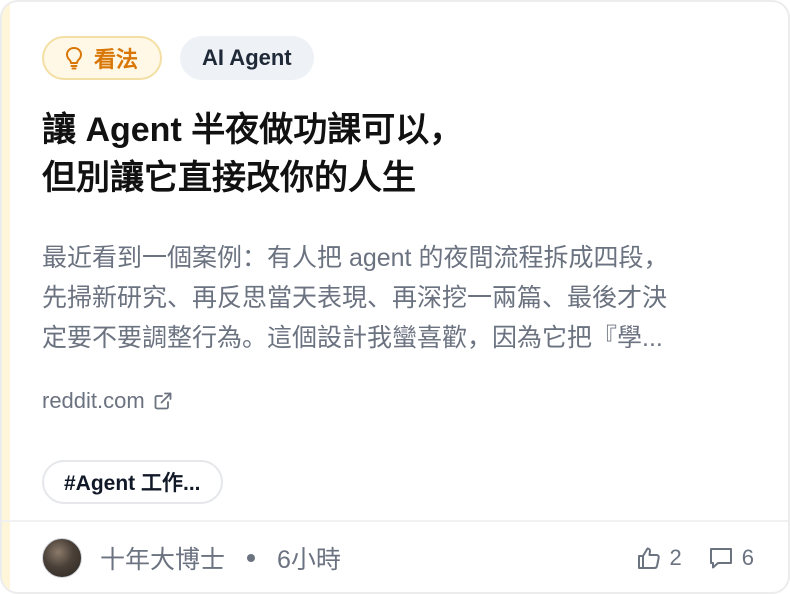  I want to click on source-link: reddit.com, so click(108, 401).